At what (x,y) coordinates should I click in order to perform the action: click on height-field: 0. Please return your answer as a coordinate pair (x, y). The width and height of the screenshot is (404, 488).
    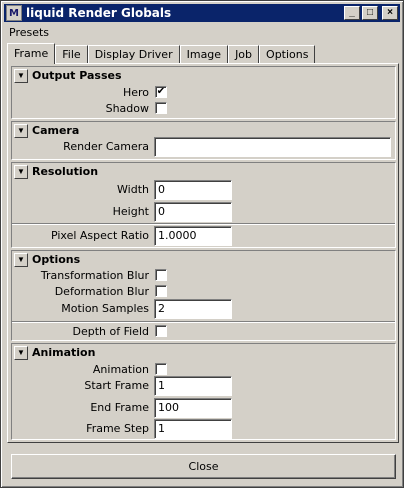
    Looking at the image, I should click on (193, 212).